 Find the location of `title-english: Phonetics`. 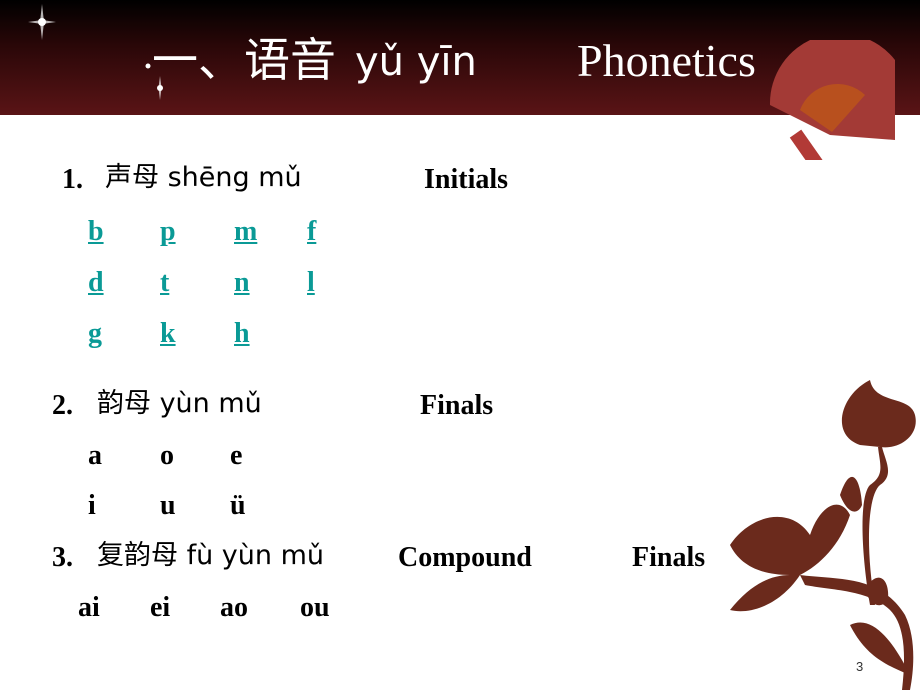

title-english: Phonetics is located at coordinates (666, 60).